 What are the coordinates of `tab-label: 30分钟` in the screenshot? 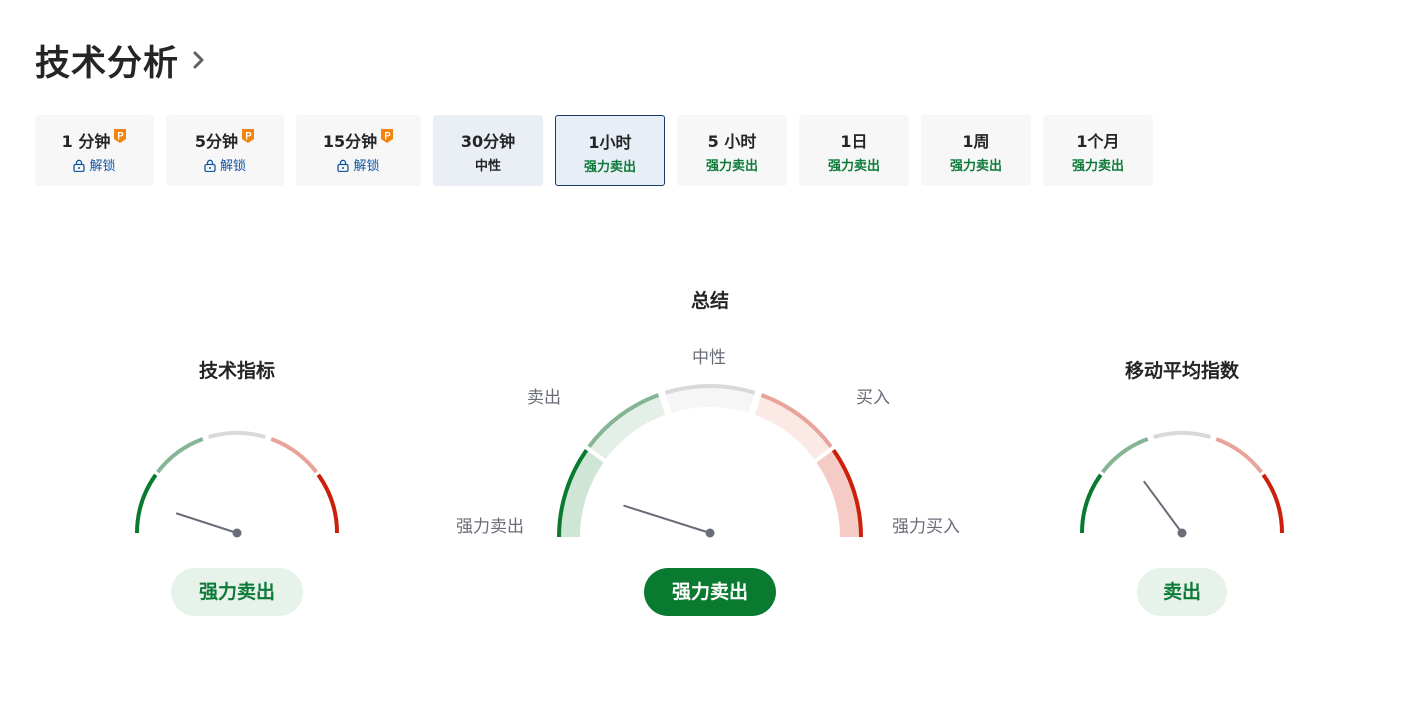 It's located at (488, 141).